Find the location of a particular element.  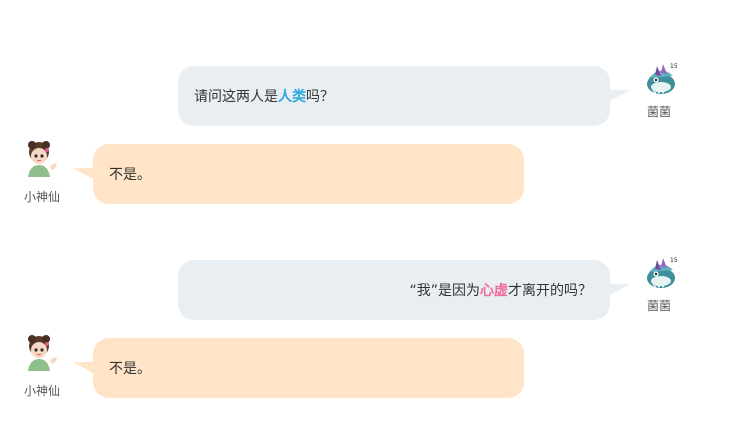

message-text-after: 才离开的吗？ is located at coordinates (550, 291).